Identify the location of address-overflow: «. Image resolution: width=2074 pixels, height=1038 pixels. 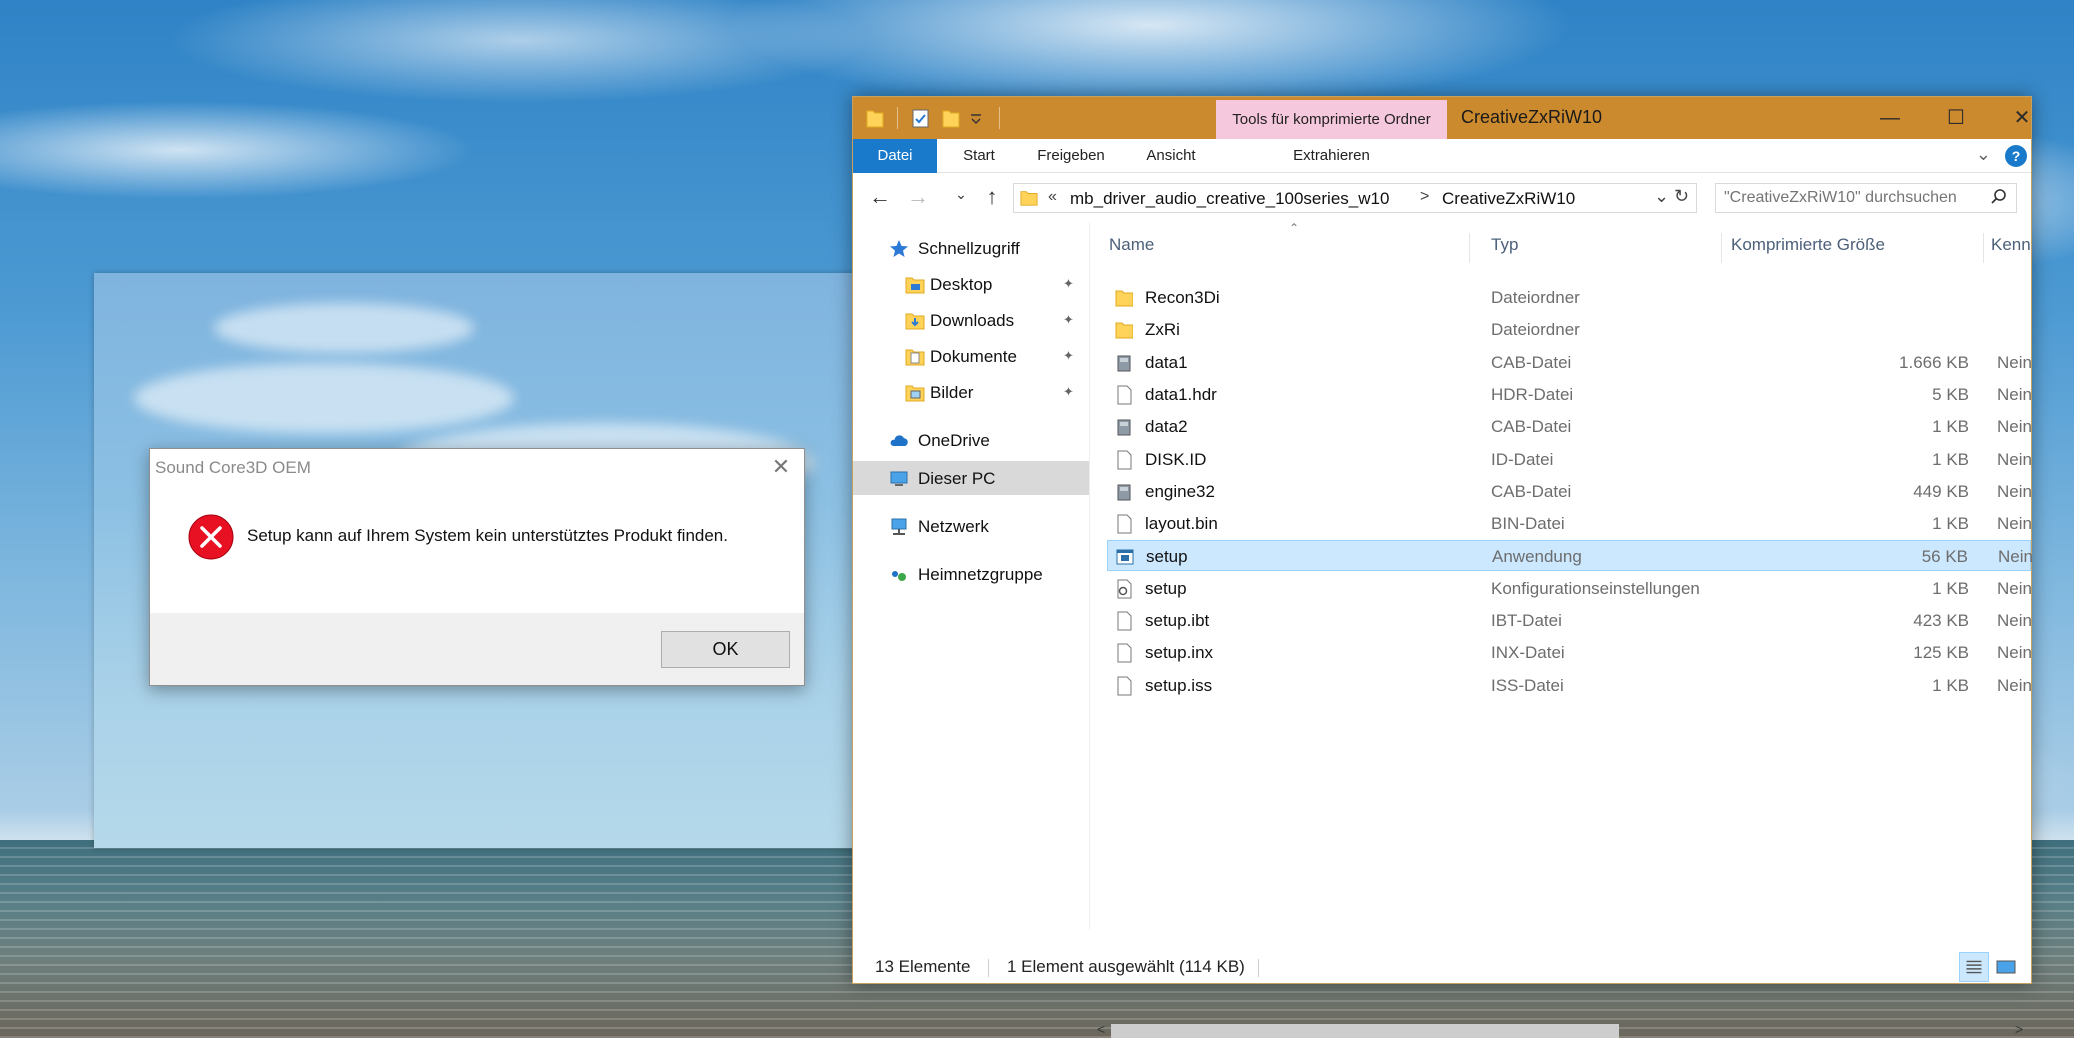
(1052, 197).